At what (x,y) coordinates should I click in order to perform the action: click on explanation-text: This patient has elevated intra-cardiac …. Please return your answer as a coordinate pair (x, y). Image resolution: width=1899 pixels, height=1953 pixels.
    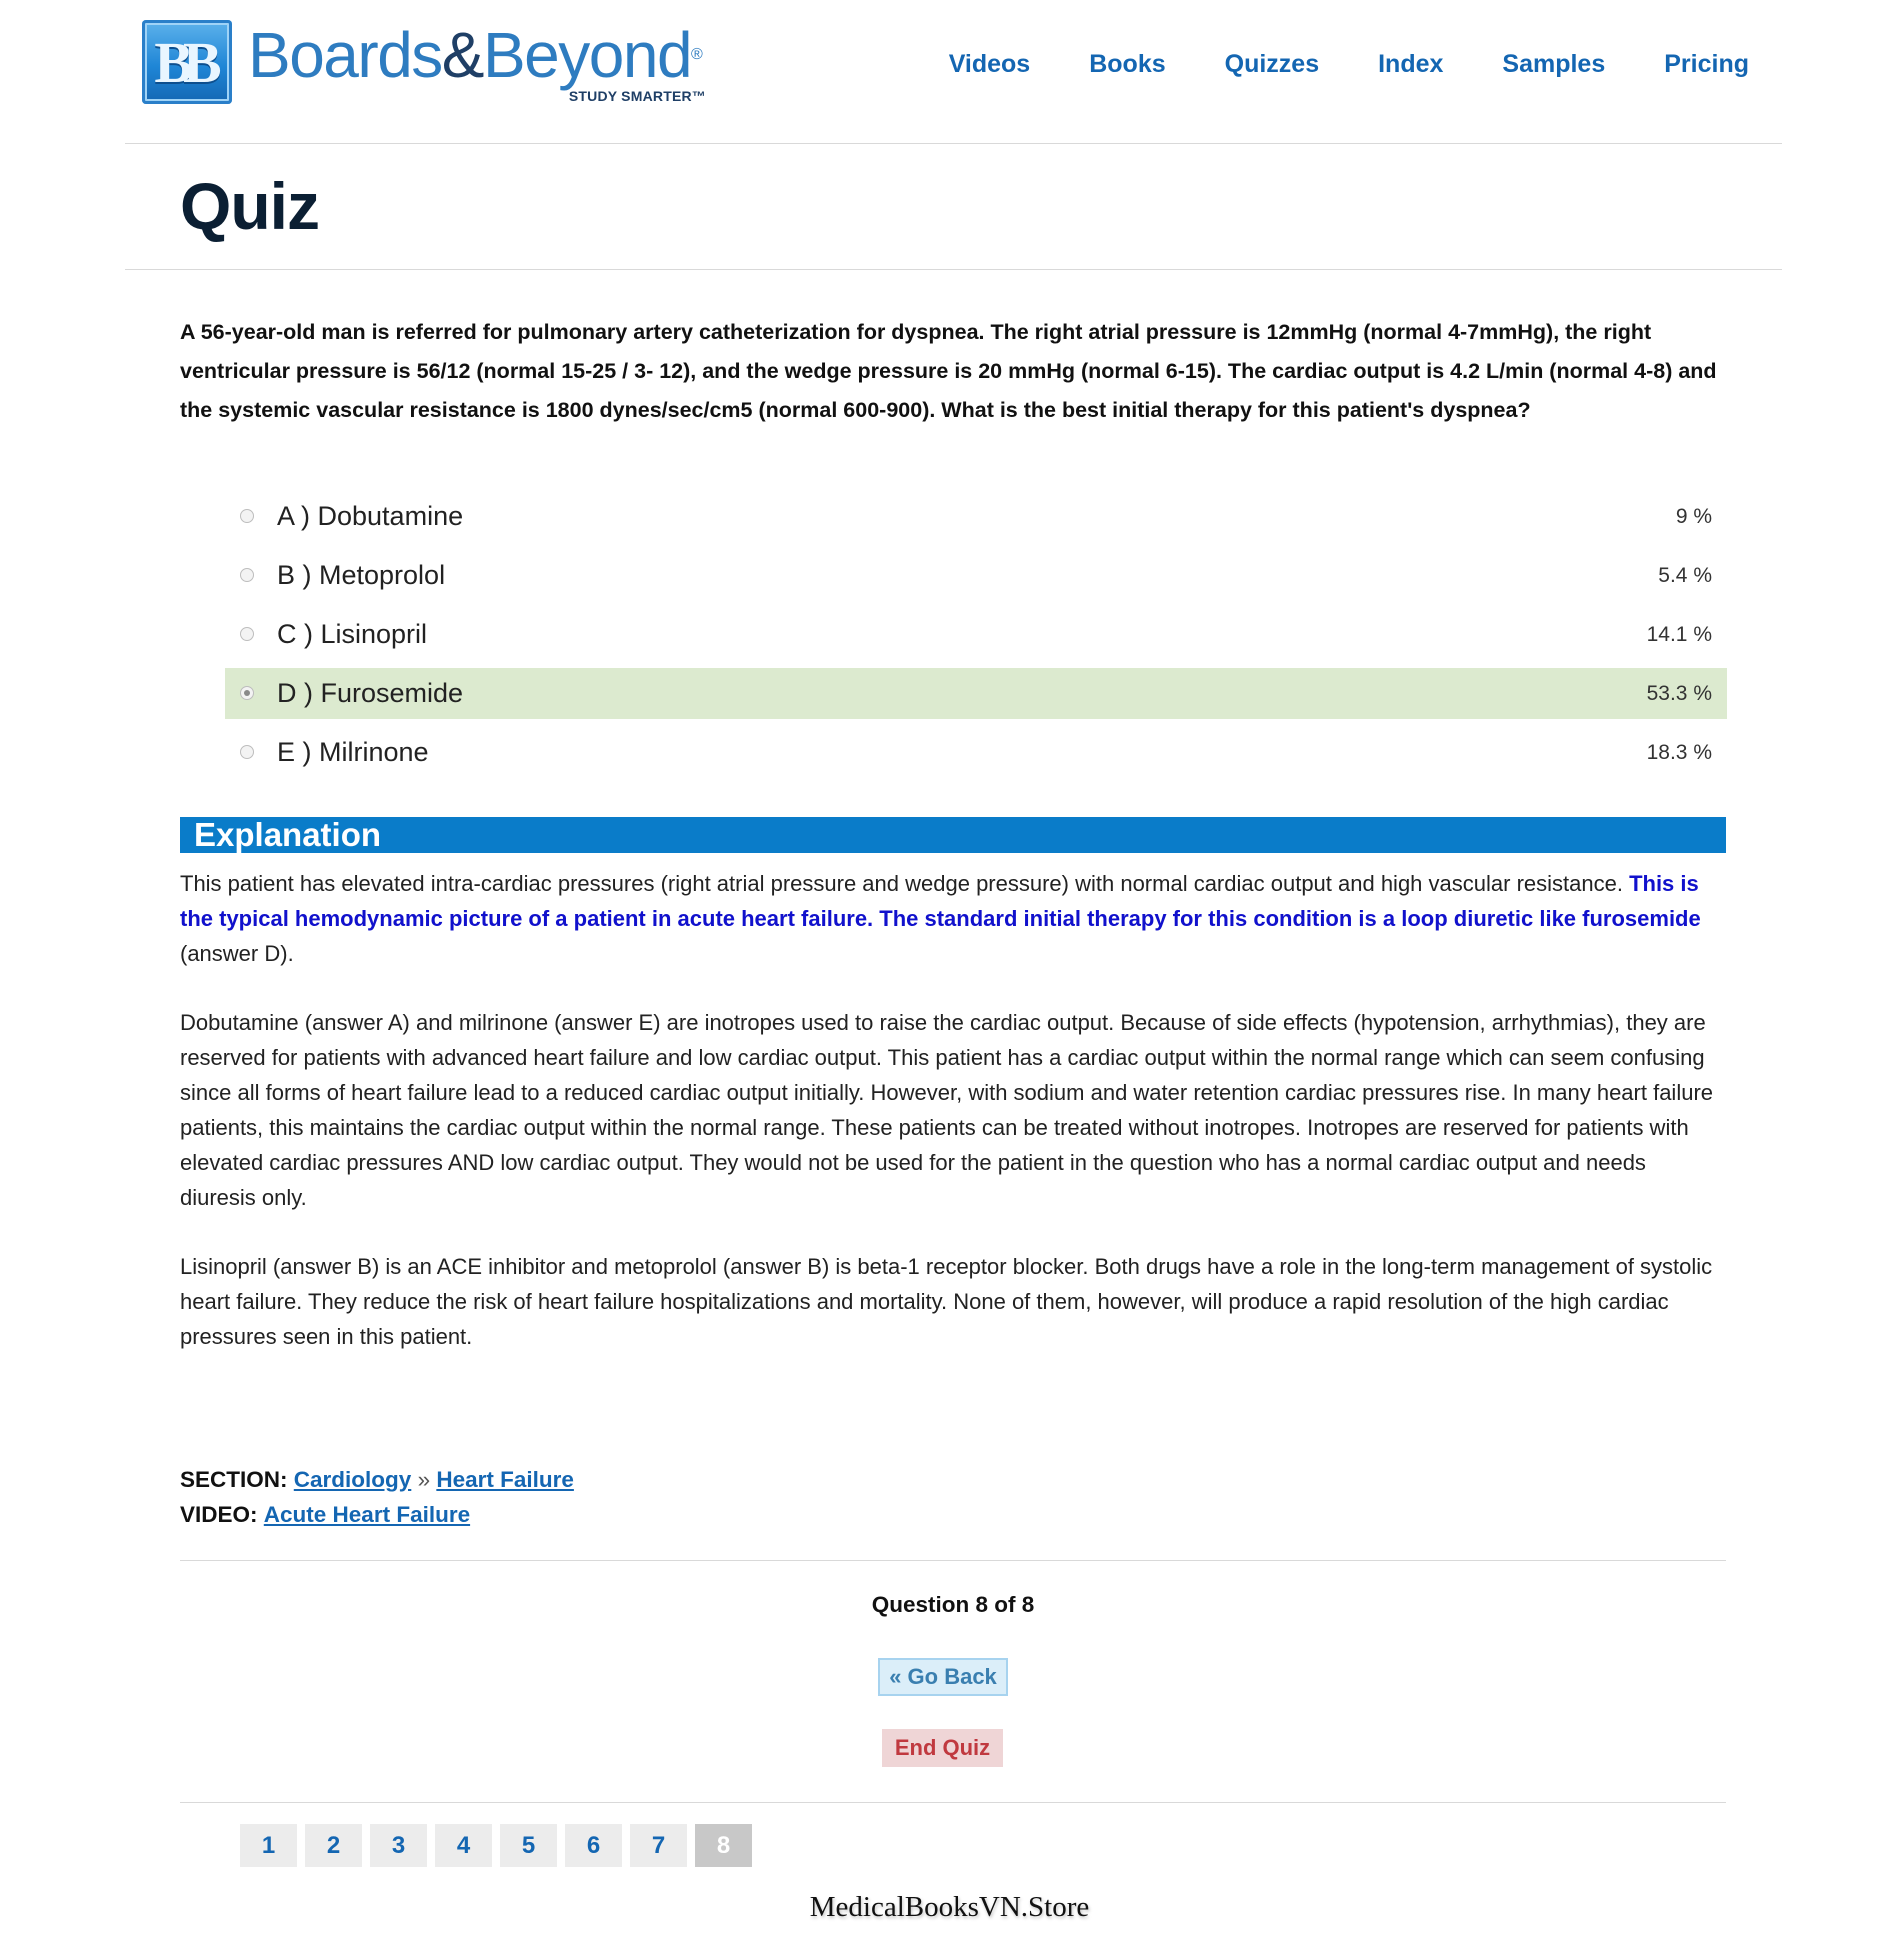
    Looking at the image, I should click on (905, 883).